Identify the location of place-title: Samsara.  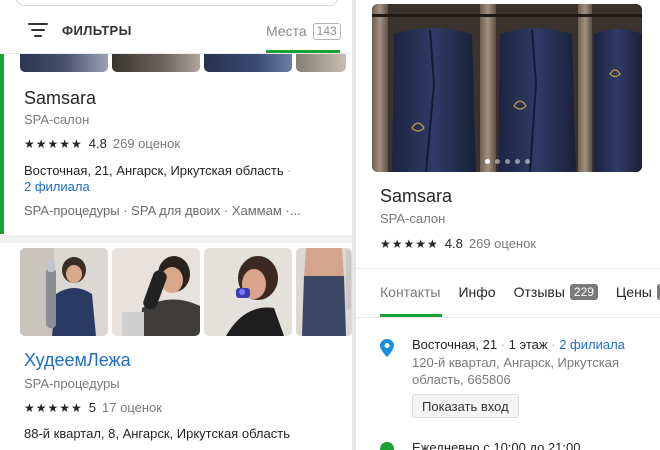
(416, 196).